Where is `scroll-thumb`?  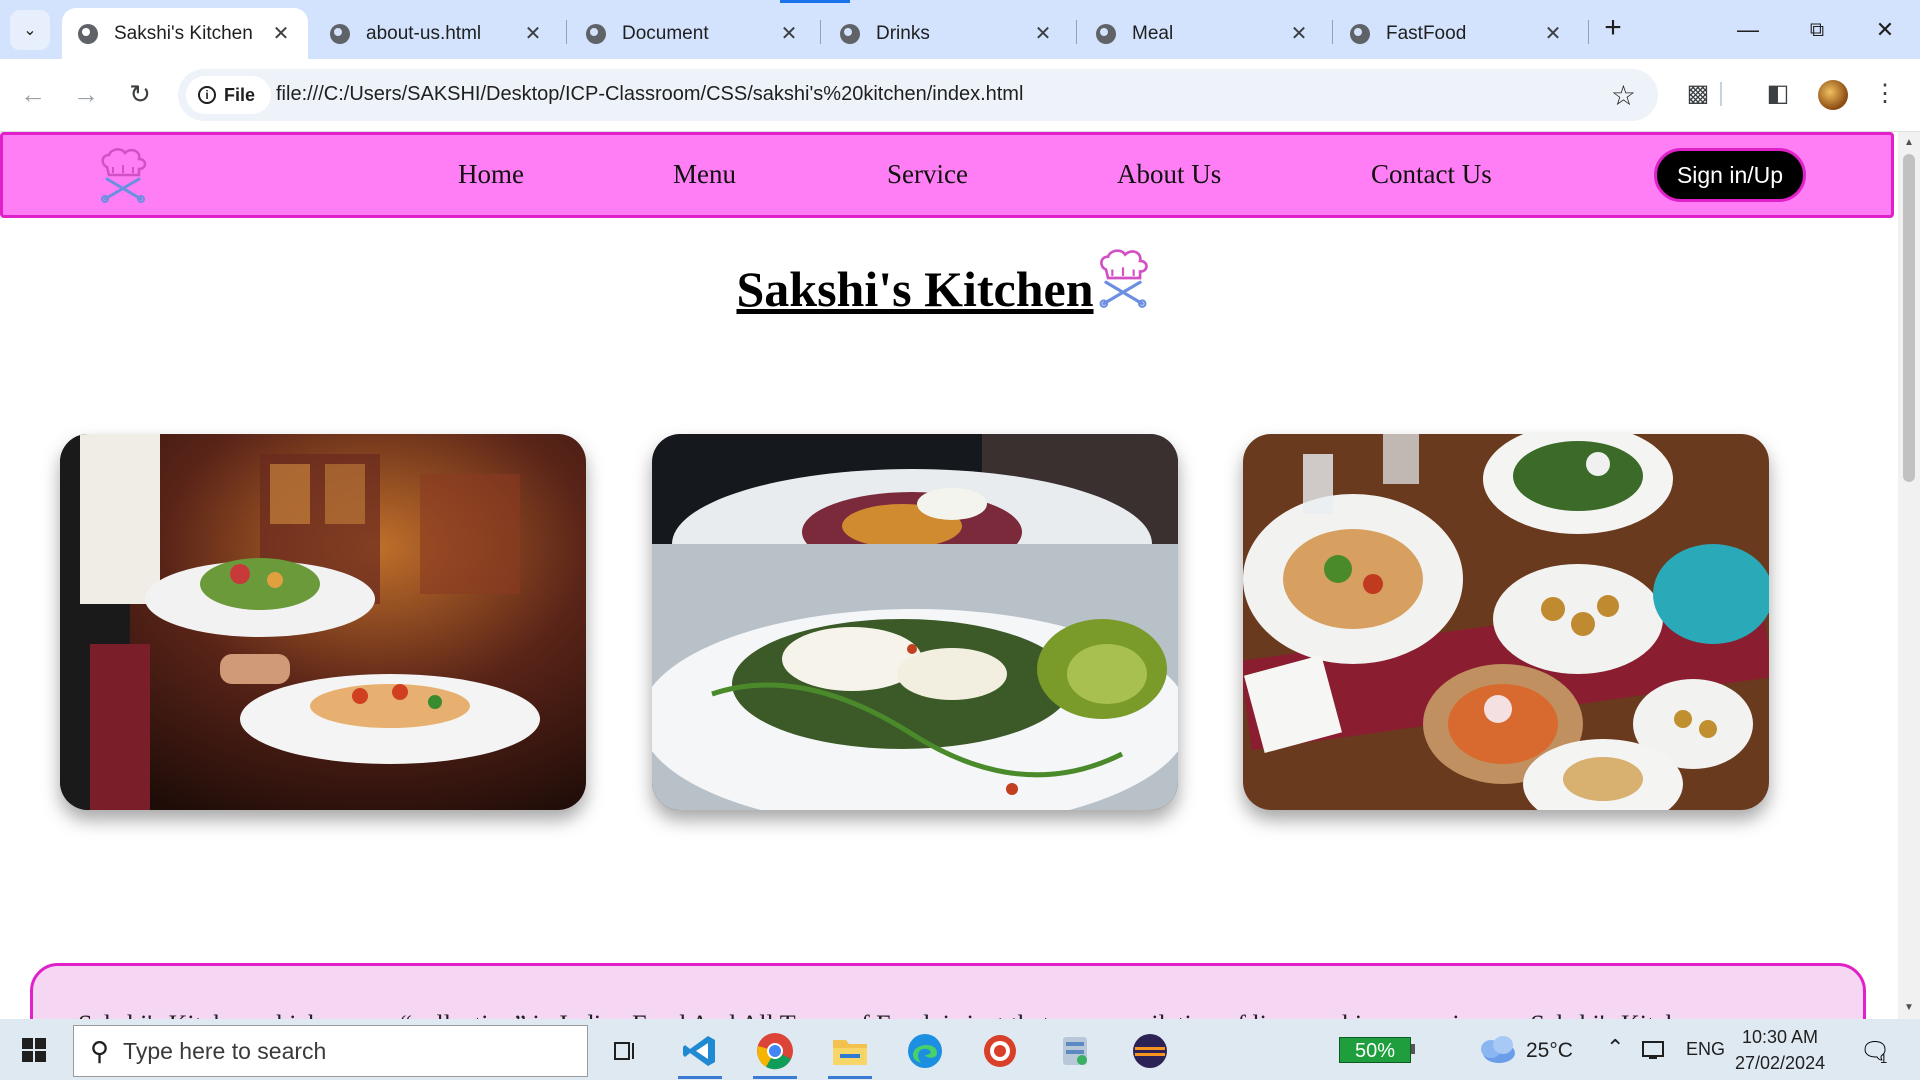
scroll-thumb is located at coordinates (1909, 318).